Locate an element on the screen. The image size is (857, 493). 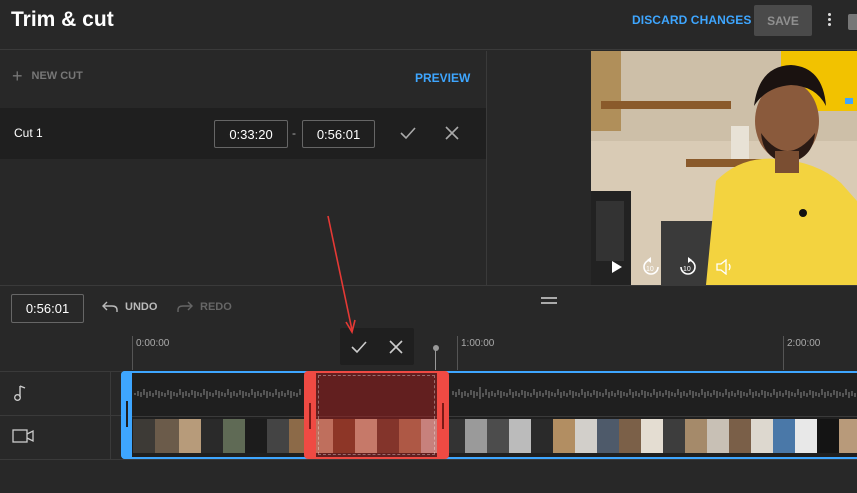
redo-icon is located at coordinates (185, 306).